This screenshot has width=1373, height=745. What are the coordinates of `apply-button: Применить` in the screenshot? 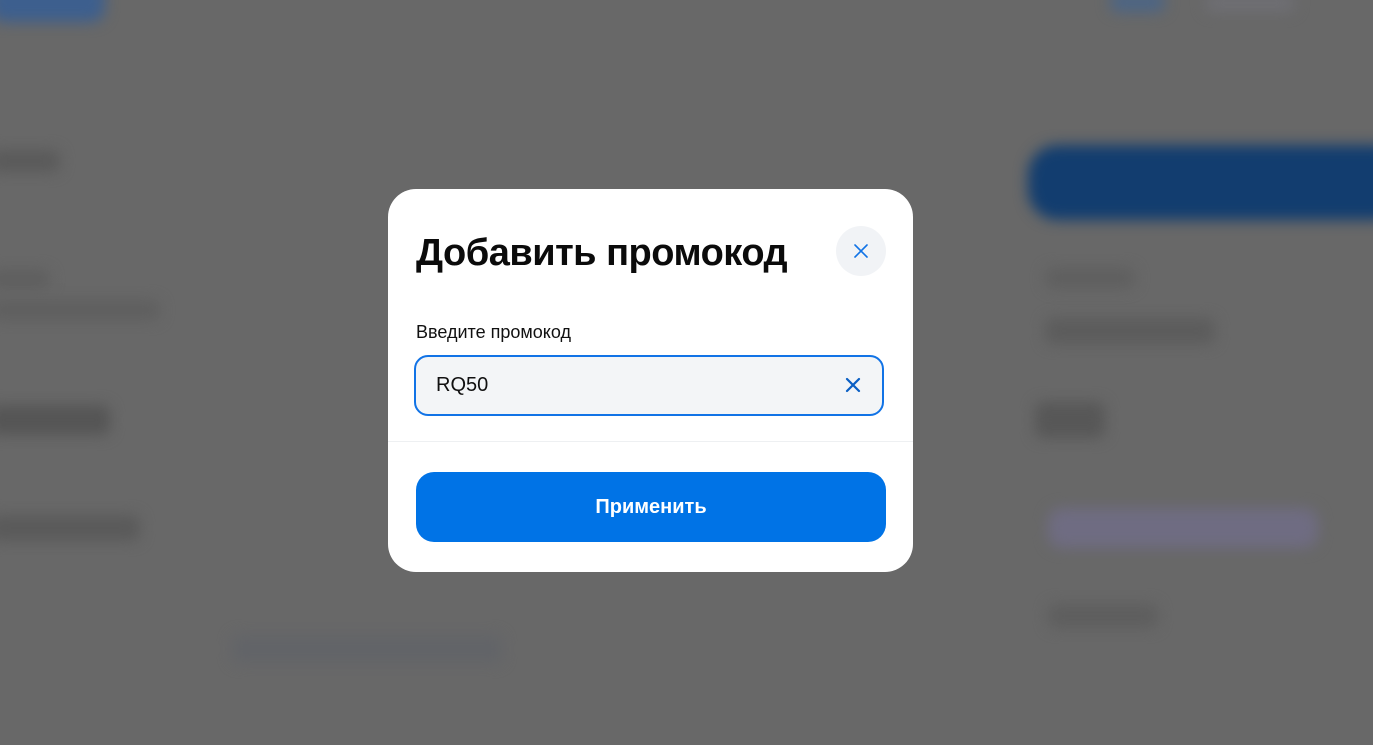 It's located at (651, 507).